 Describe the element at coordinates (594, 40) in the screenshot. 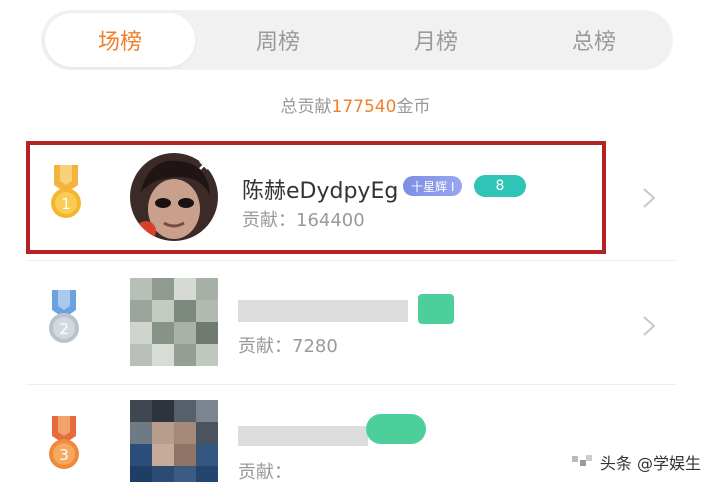

I see `tab-total-ranking: 总榜` at that location.